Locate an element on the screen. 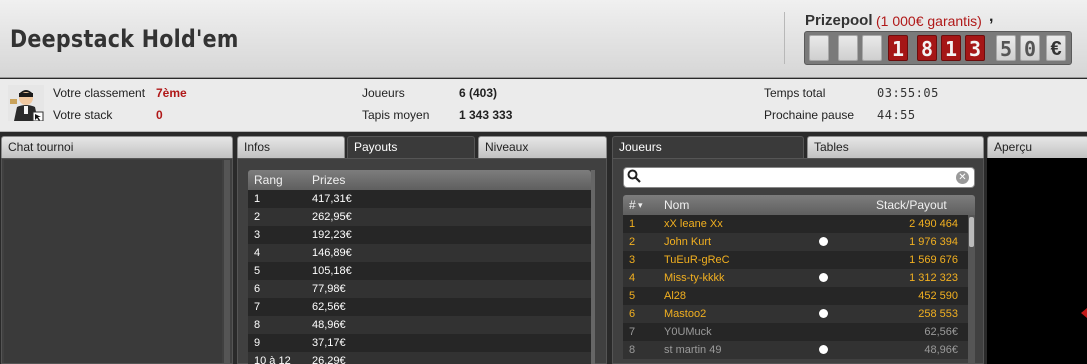 This screenshot has height=364, width=1087. preview-tabbar: Aperçu is located at coordinates (1037, 147).